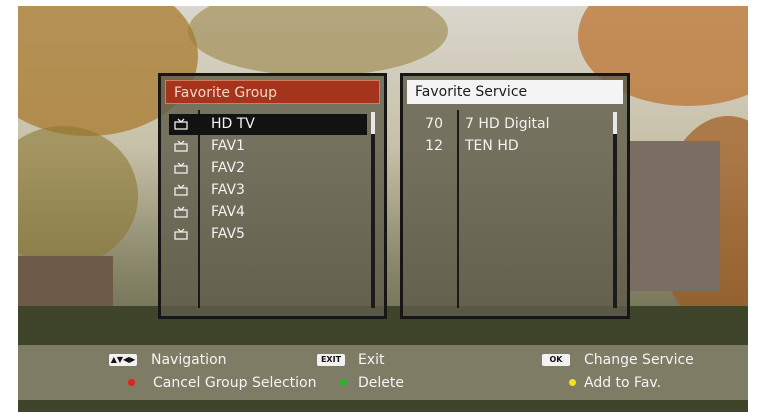  Describe the element at coordinates (268, 124) in the screenshot. I see `group-item-hd-tv: HD TV` at that location.